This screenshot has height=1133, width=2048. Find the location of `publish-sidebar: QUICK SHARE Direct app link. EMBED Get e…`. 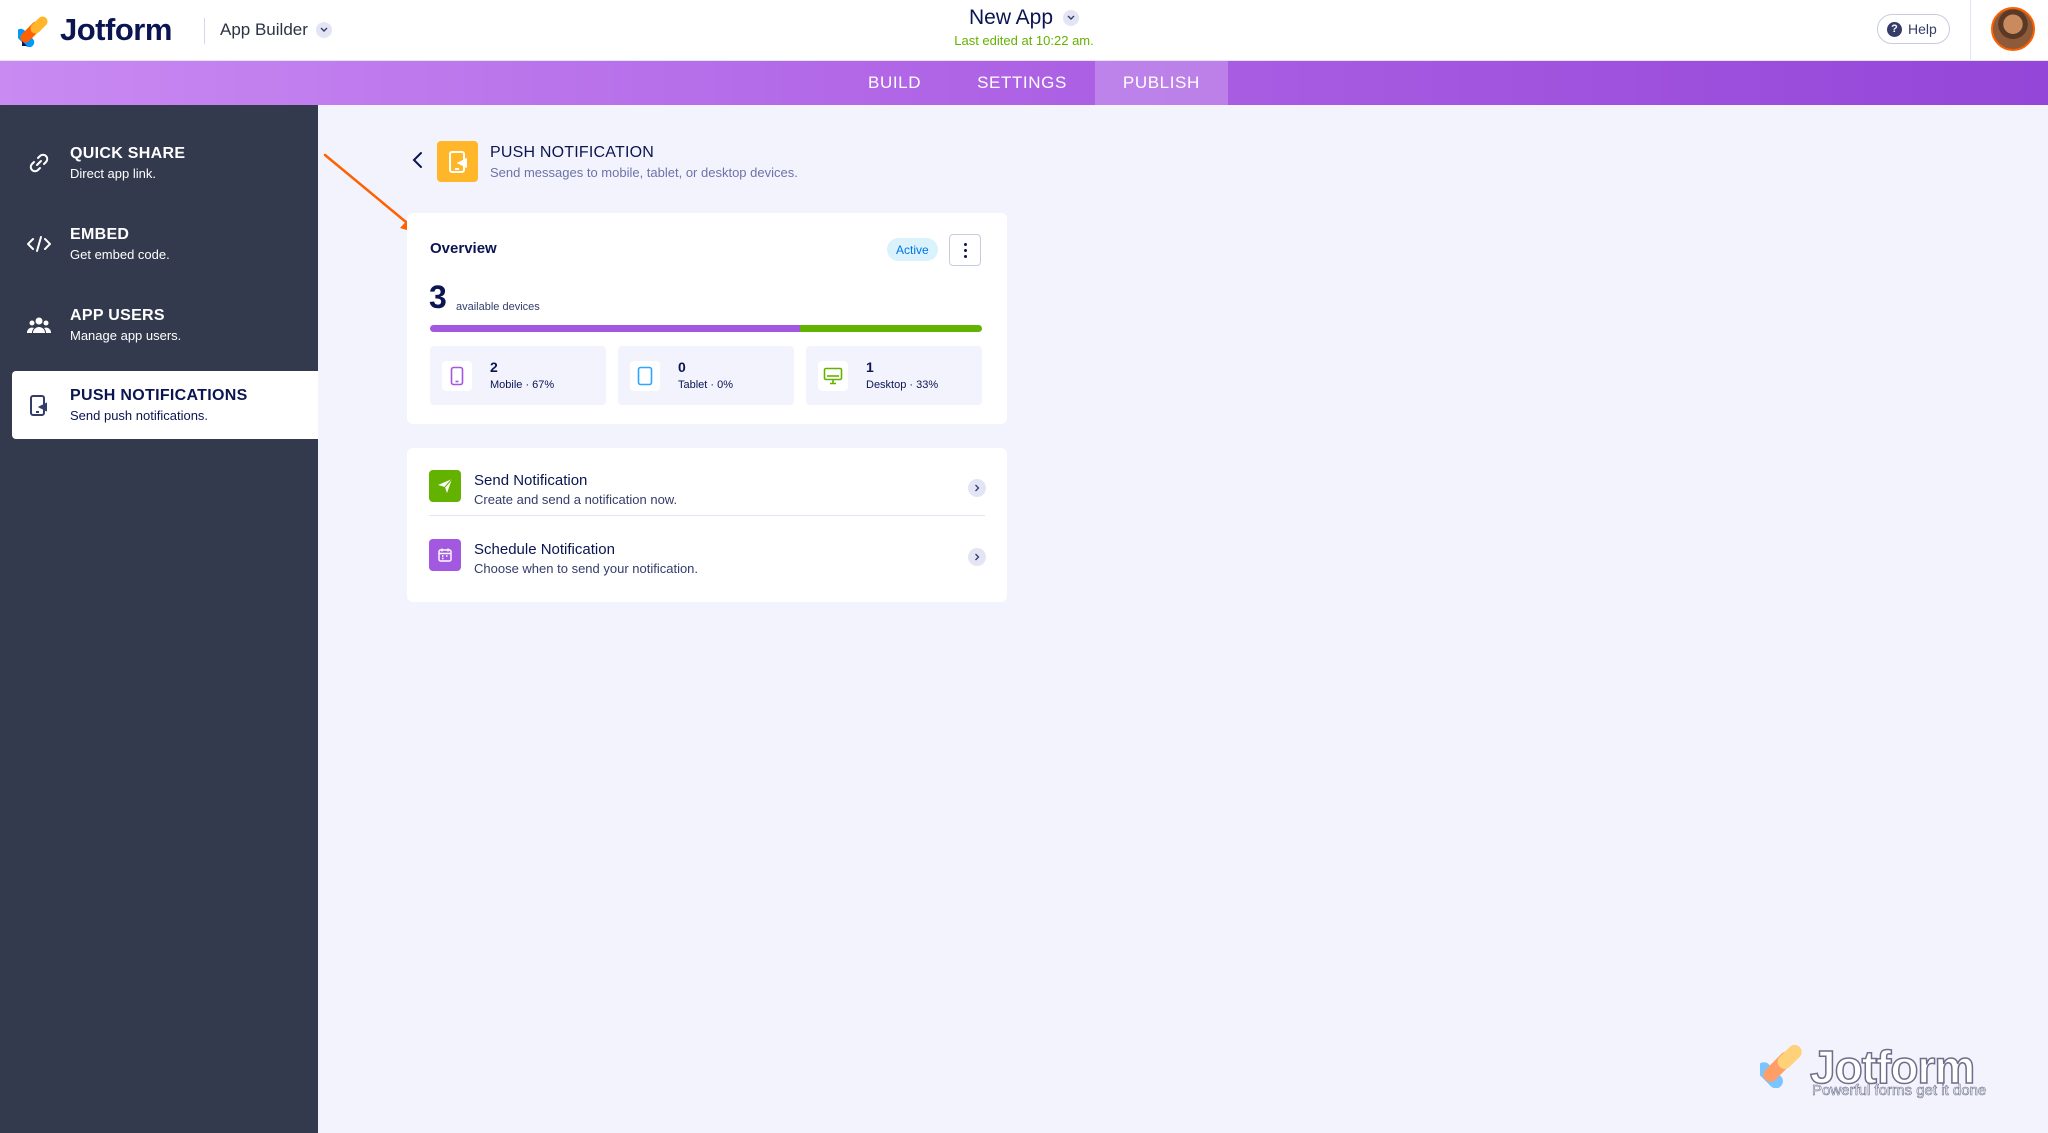

publish-sidebar: QUICK SHARE Direct app link. EMBED Get e… is located at coordinates (159, 619).